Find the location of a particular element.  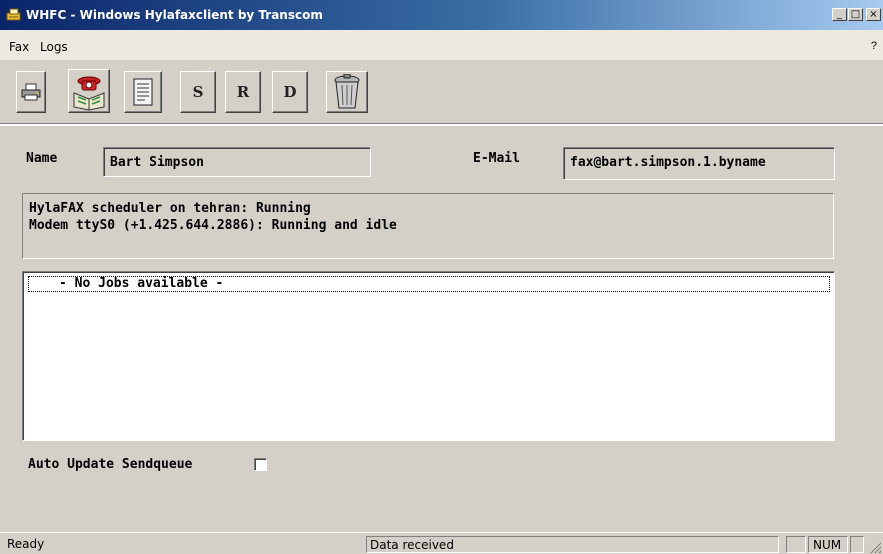

toolbar: S R D is located at coordinates (199, 92).